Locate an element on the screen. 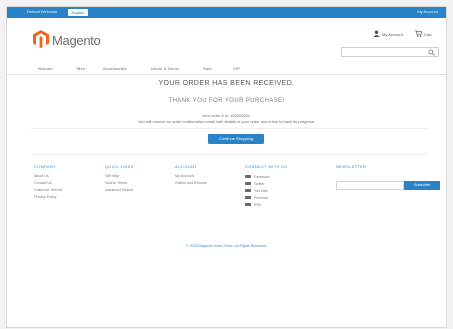  thank-you-heading: THANK YOU FOR YOUR PURCHASE! is located at coordinates (226, 101).